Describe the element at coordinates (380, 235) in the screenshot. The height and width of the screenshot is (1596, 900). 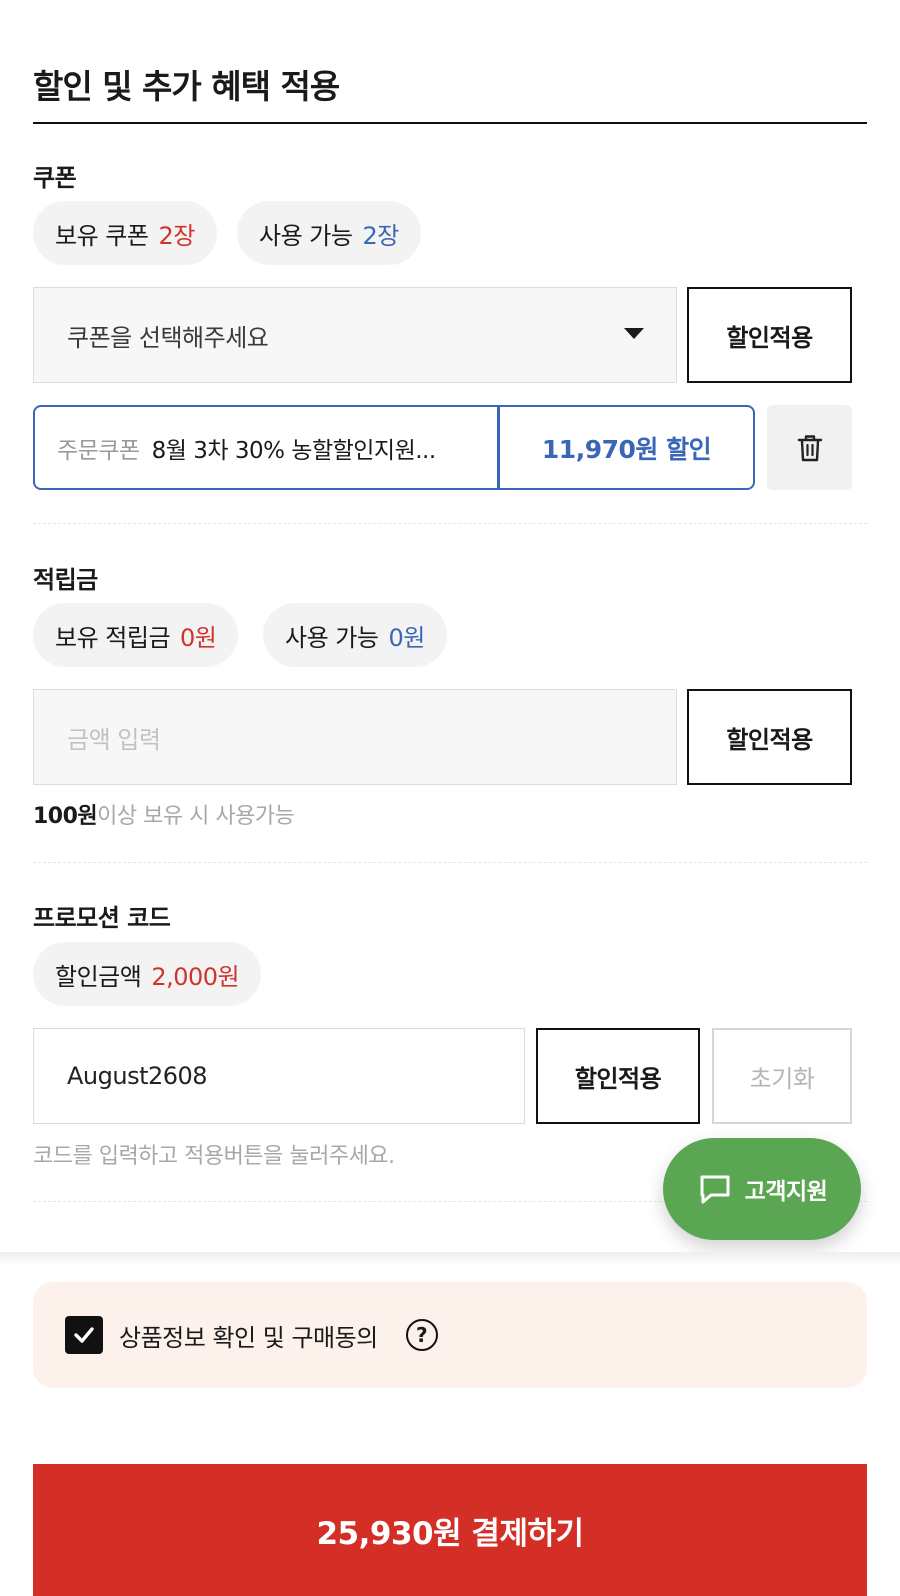
I see `available-coupon-count: 2장` at that location.